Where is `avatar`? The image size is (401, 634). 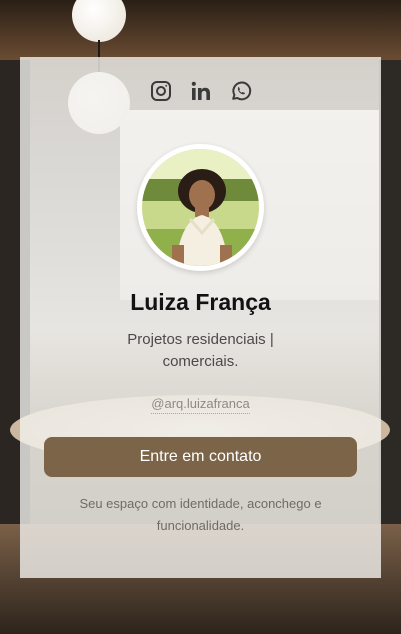 avatar is located at coordinates (200, 207).